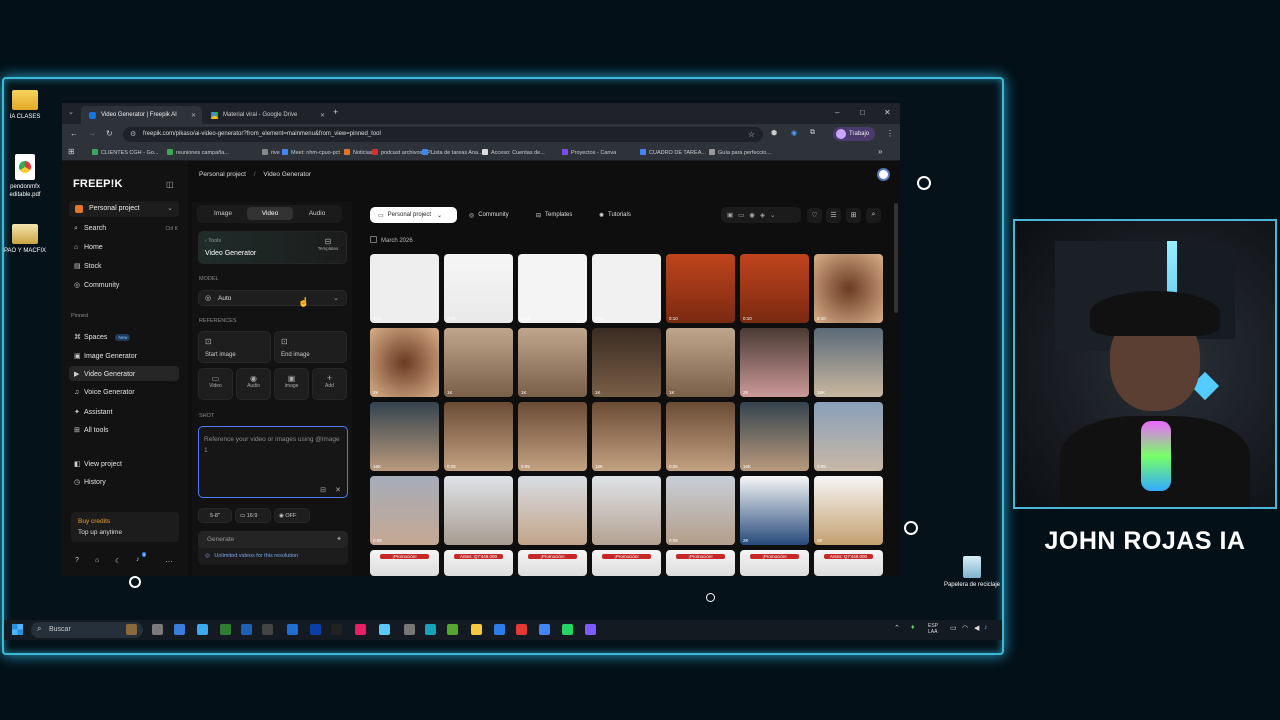 The height and width of the screenshot is (720, 1280). What do you see at coordinates (329, 384) in the screenshot?
I see `reference-add: + Add` at bounding box center [329, 384].